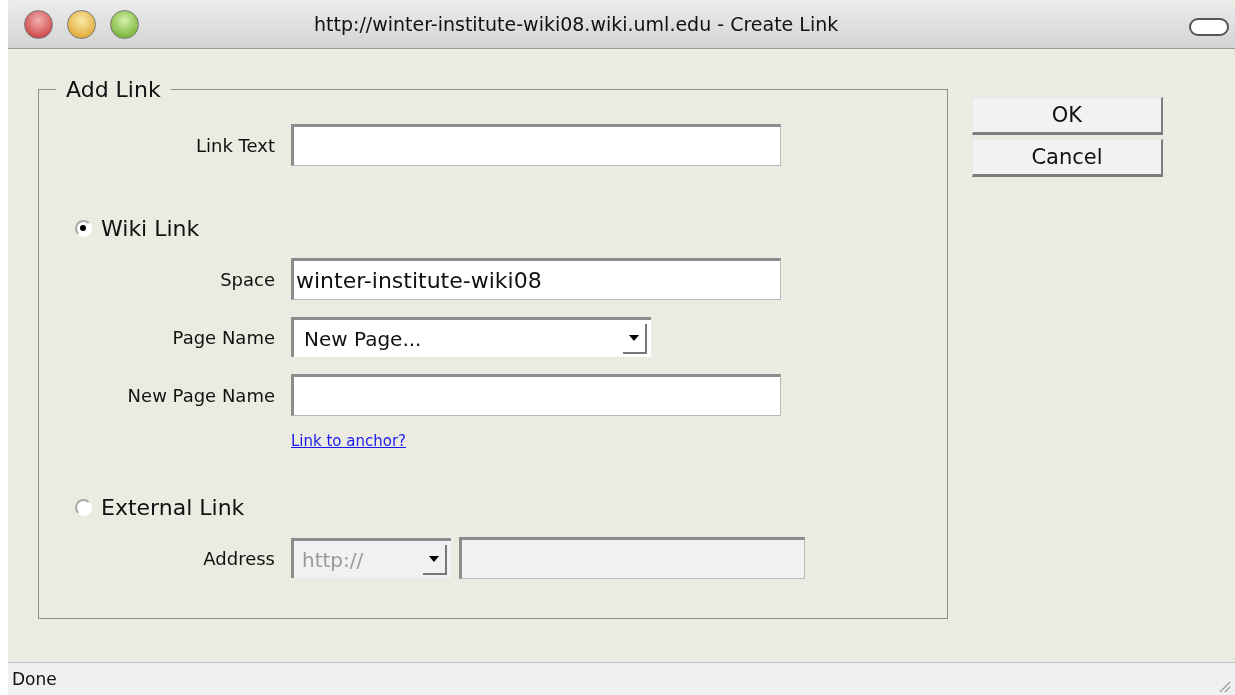 The width and height of the screenshot is (1235, 695). What do you see at coordinates (173, 507) in the screenshot?
I see `radio-label: External Link` at bounding box center [173, 507].